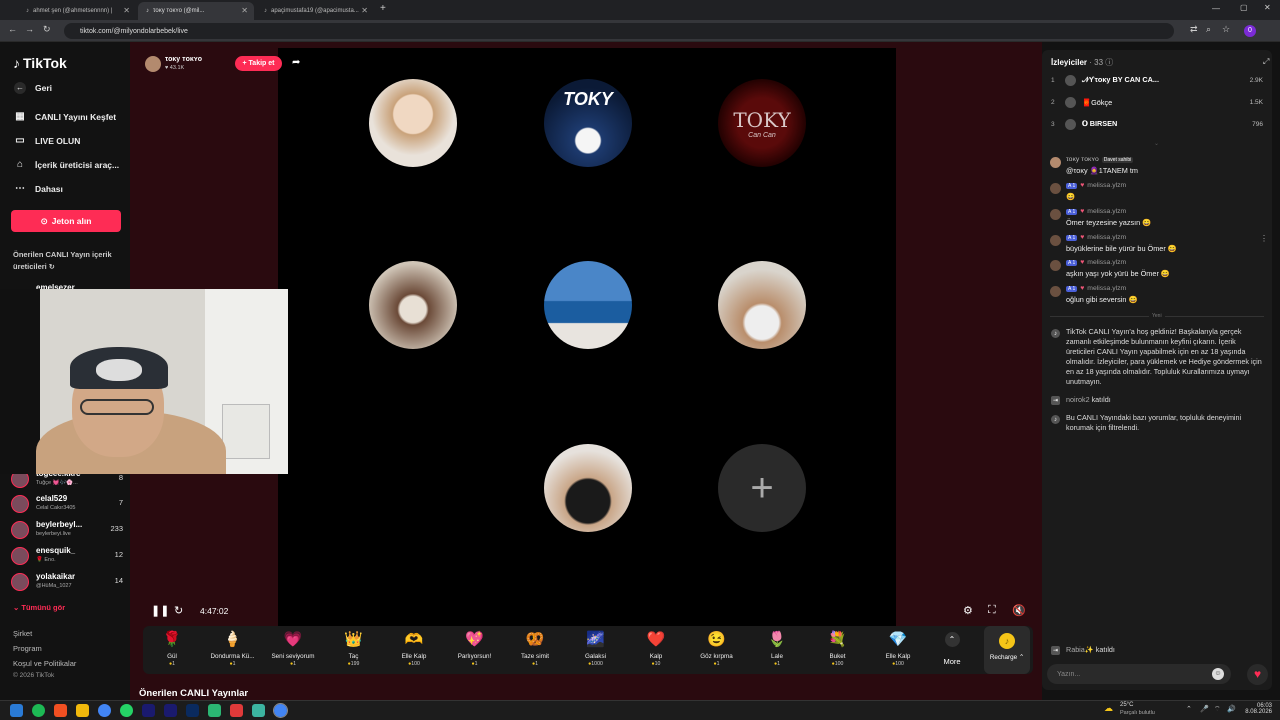  Describe the element at coordinates (82, 710) in the screenshot. I see `file-explorer-icon` at that location.